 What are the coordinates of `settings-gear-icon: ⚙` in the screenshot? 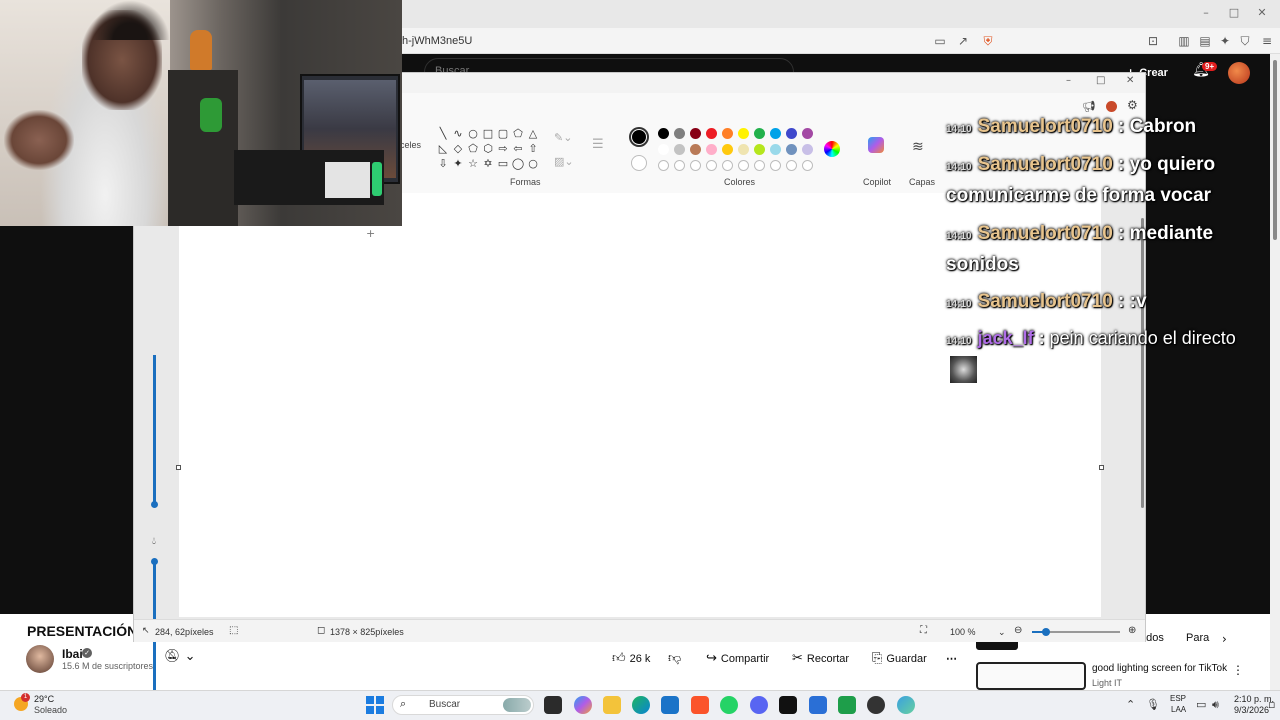 It's located at (1132, 105).